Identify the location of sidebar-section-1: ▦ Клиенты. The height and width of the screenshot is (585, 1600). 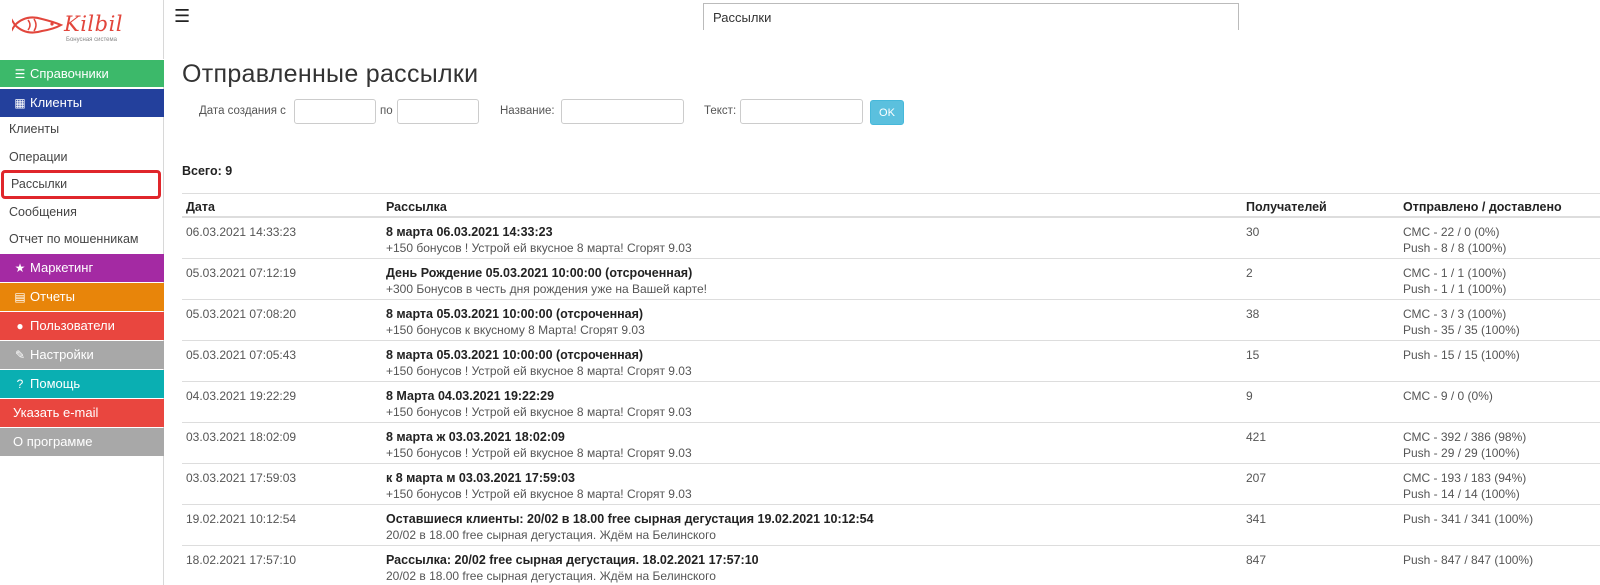
(82, 103).